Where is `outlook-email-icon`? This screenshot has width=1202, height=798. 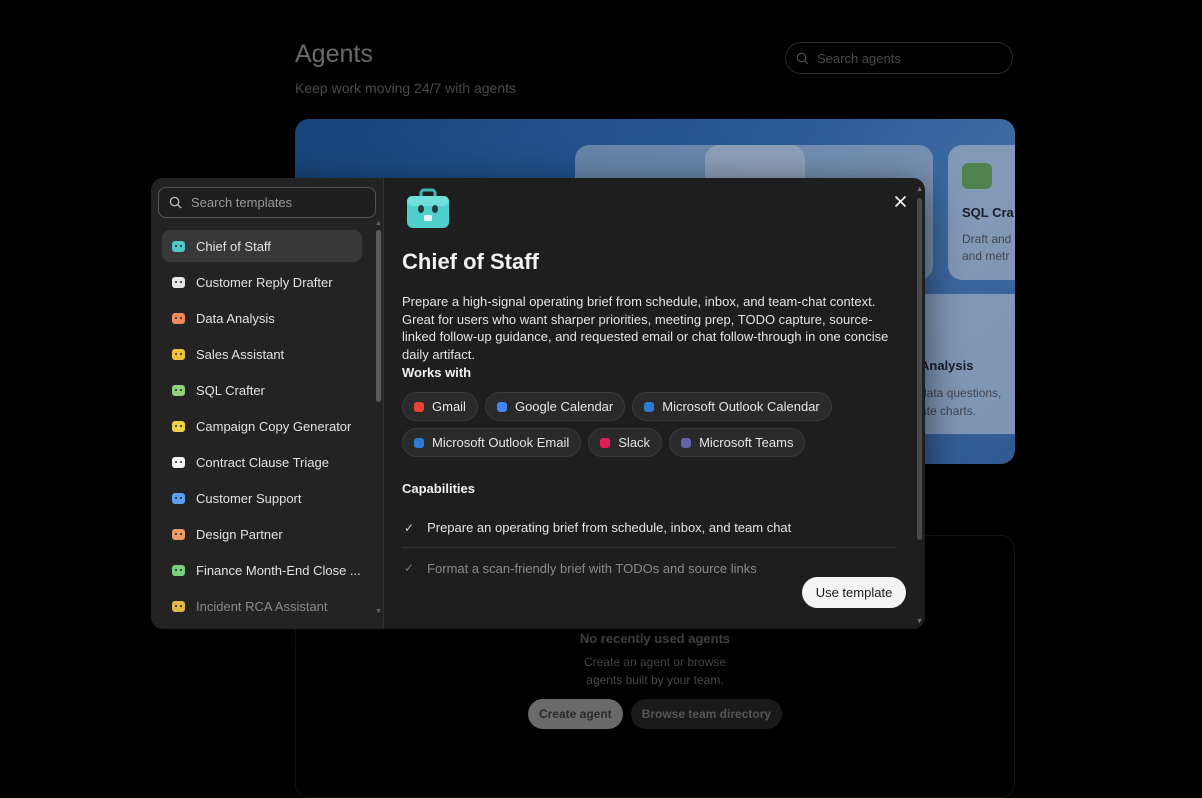 outlook-email-icon is located at coordinates (419, 442).